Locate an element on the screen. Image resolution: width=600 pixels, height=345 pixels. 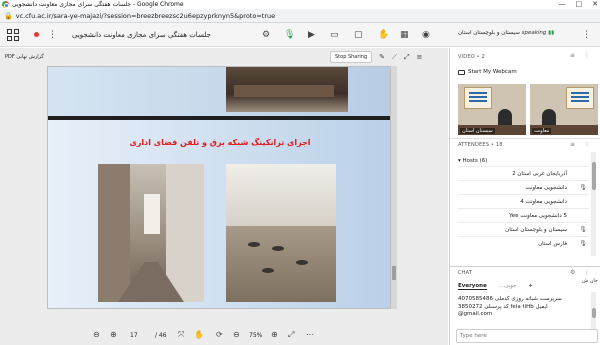
layout-icon: ▦ is located at coordinates (404, 35).